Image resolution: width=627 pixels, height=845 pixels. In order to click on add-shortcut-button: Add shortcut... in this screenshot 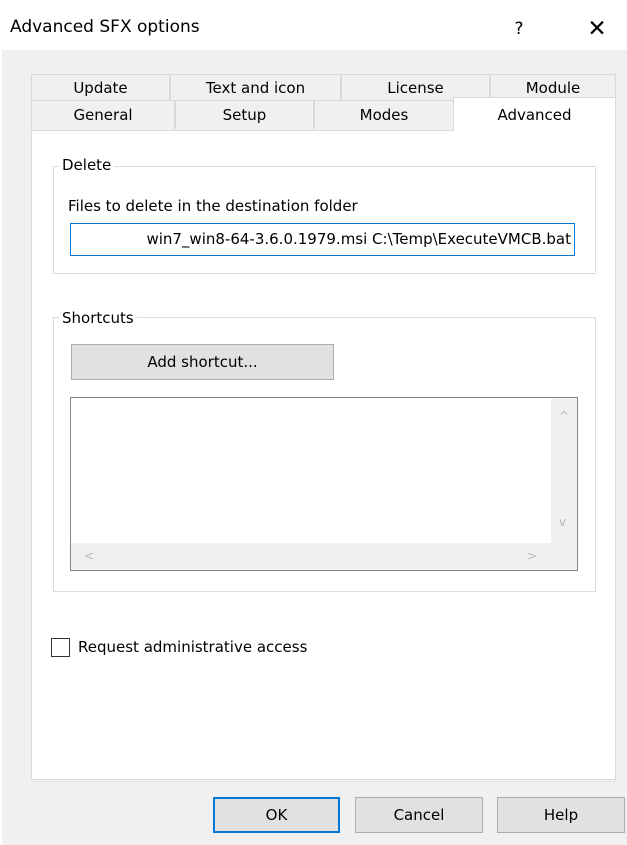, I will do `click(202, 362)`.